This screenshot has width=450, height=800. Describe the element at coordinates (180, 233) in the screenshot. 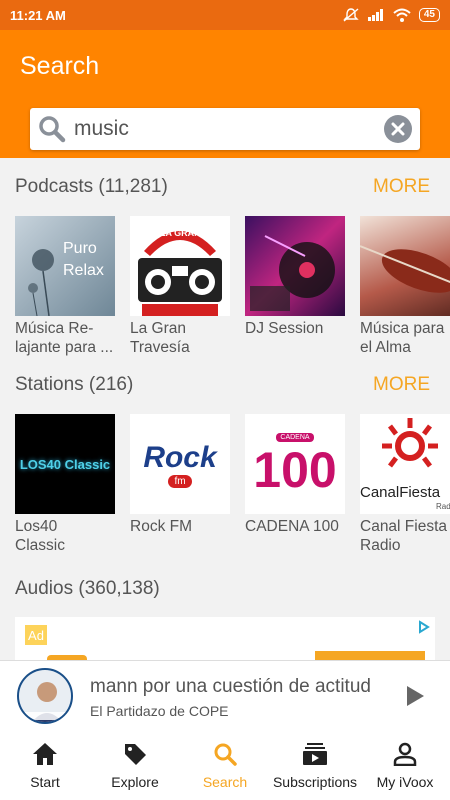

I see `podcast-cover-text: LA GRAN` at that location.